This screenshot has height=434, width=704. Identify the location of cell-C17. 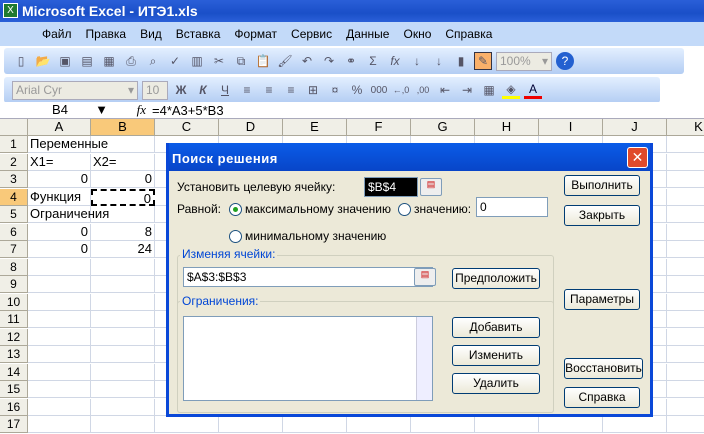
(187, 424).